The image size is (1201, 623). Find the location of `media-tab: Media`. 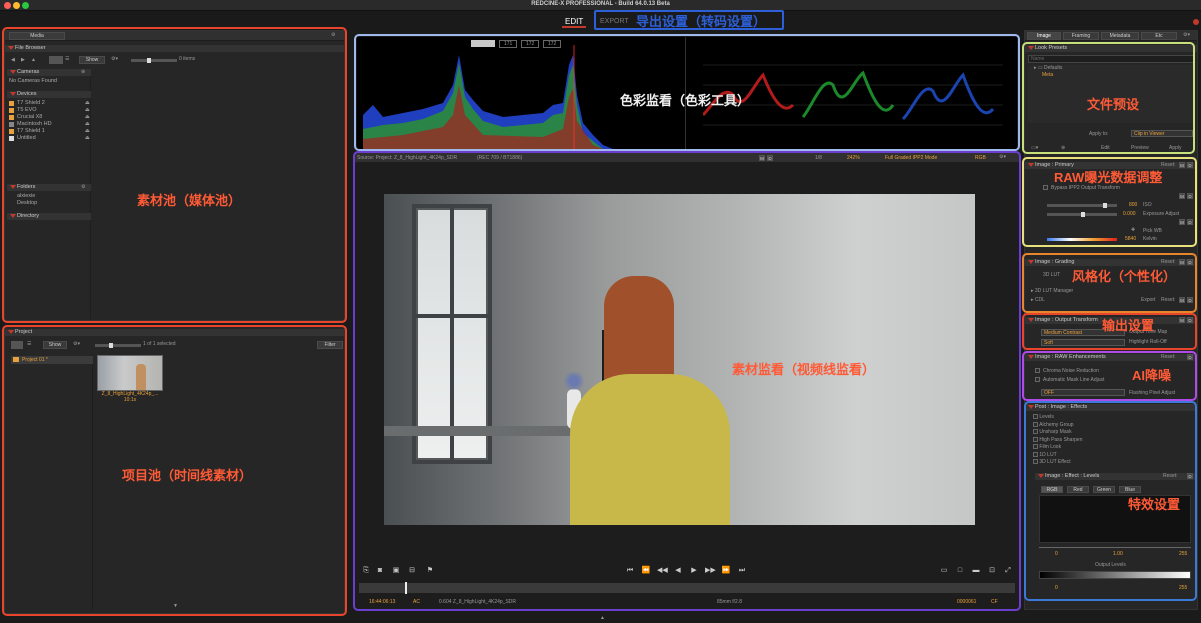

media-tab: Media is located at coordinates (37, 36).